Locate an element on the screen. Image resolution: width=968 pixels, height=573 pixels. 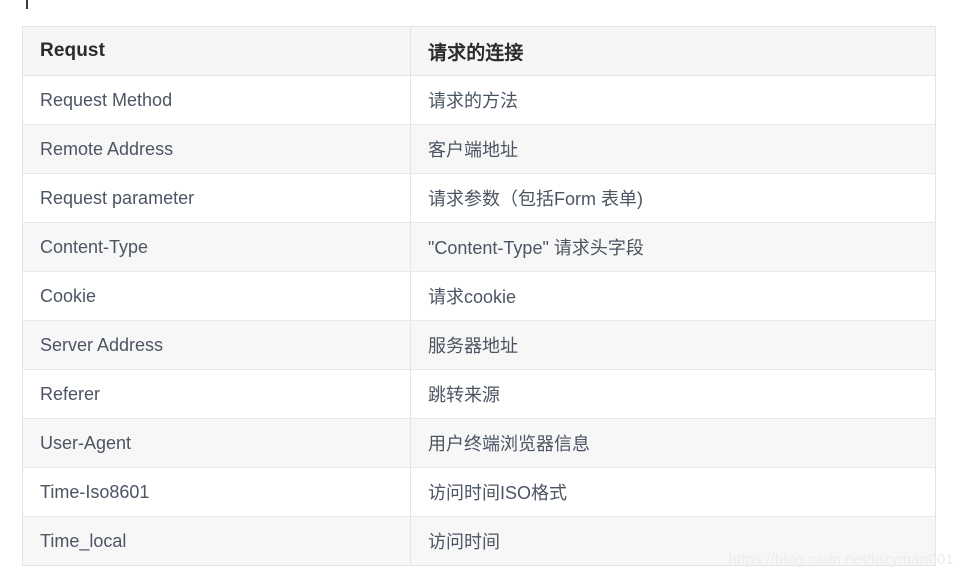
cell-key: Remote Address is located at coordinates (216, 149).